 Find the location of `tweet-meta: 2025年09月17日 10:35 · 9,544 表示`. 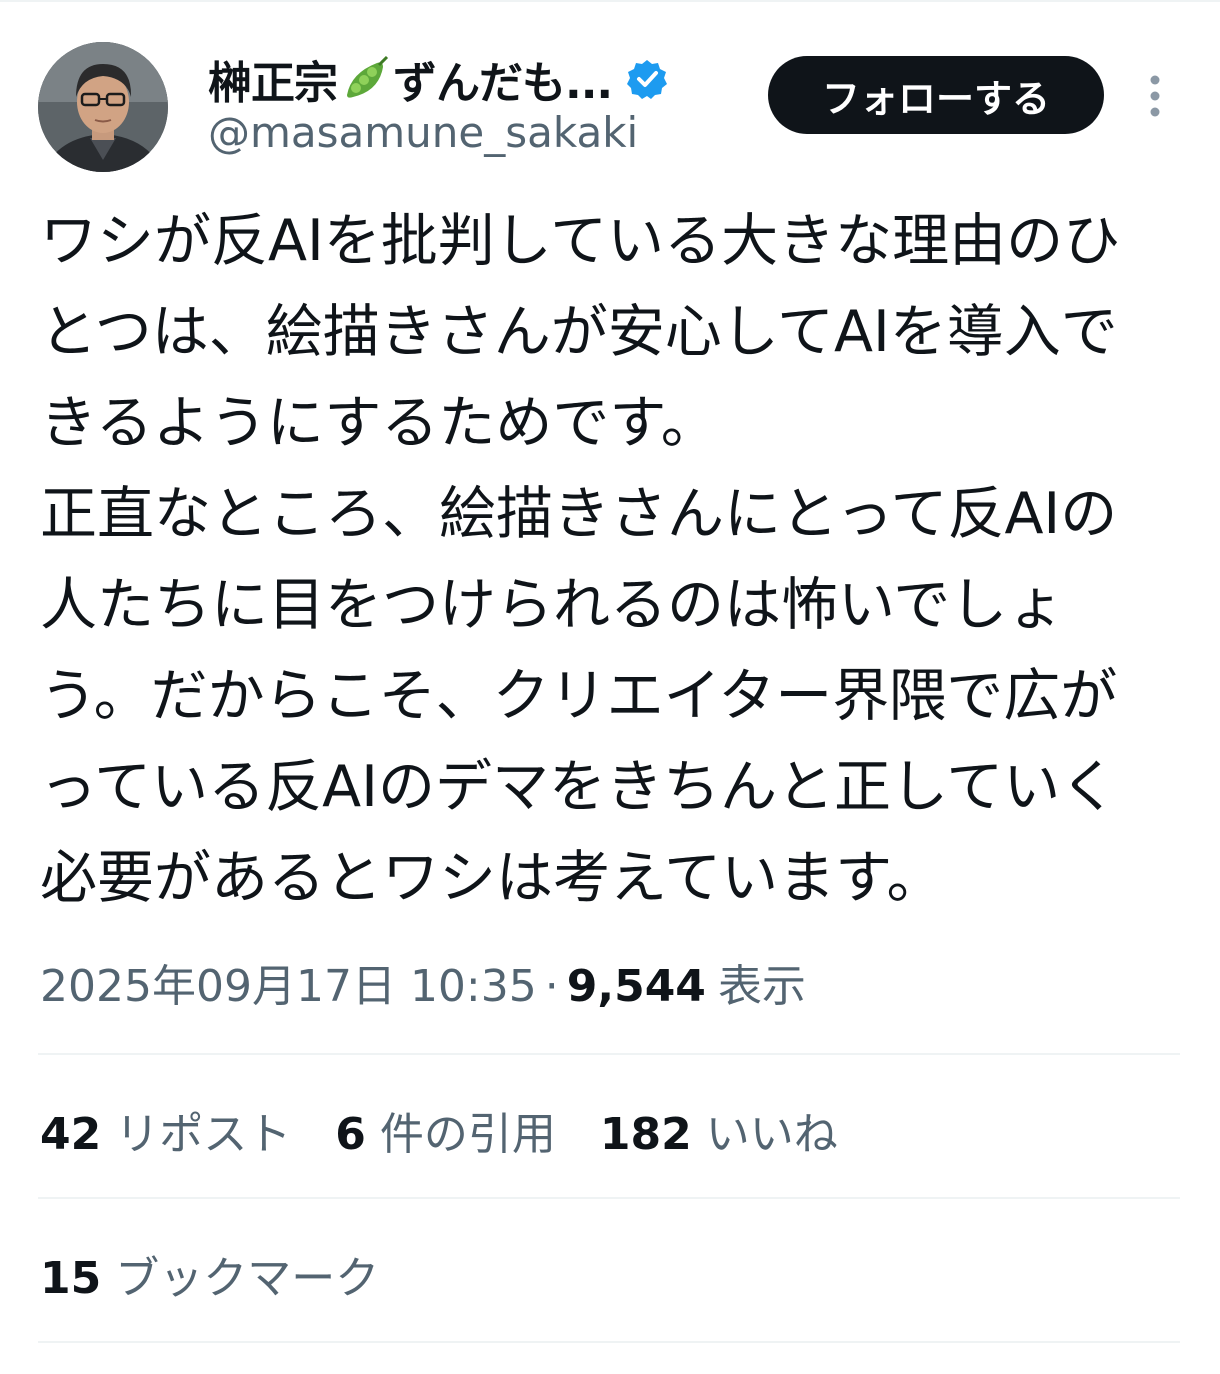

tweet-meta: 2025年09月17日 10:35 · 9,544 表示 is located at coordinates (423, 982).